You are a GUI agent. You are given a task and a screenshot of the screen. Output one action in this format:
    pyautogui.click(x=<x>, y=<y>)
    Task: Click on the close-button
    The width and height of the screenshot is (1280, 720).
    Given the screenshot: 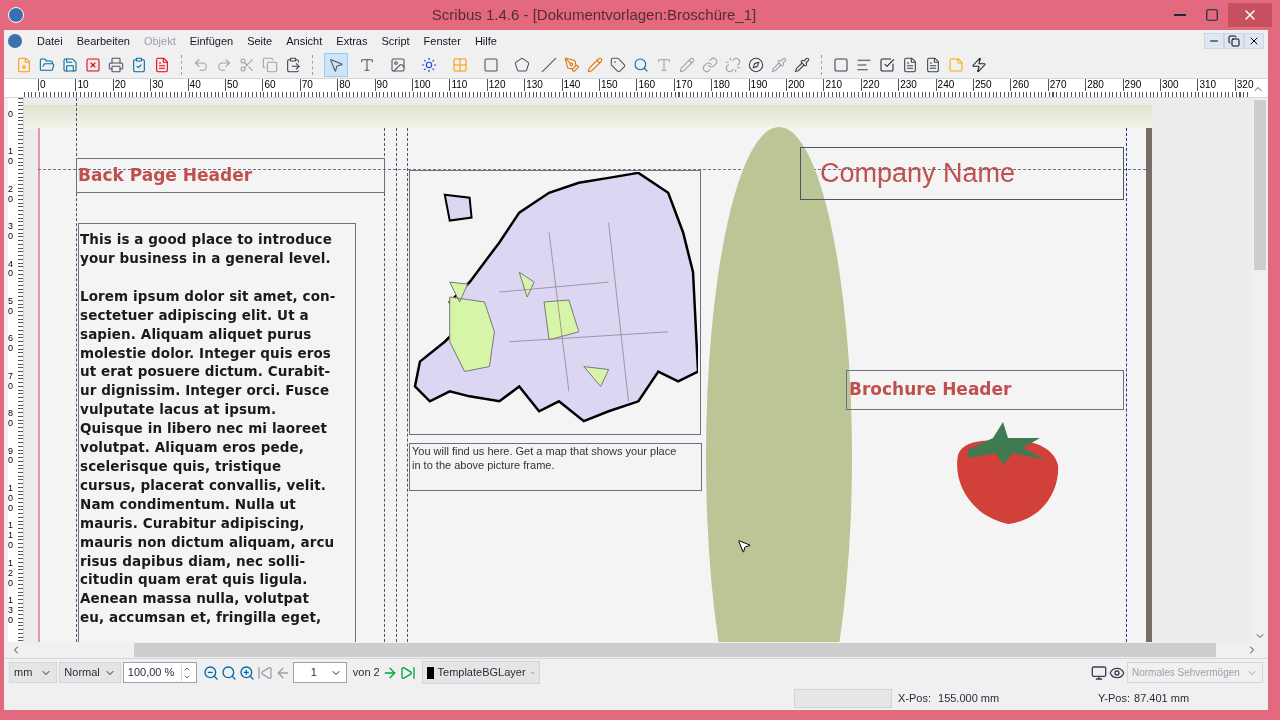 What is the action you would take?
    pyautogui.click(x=1250, y=15)
    